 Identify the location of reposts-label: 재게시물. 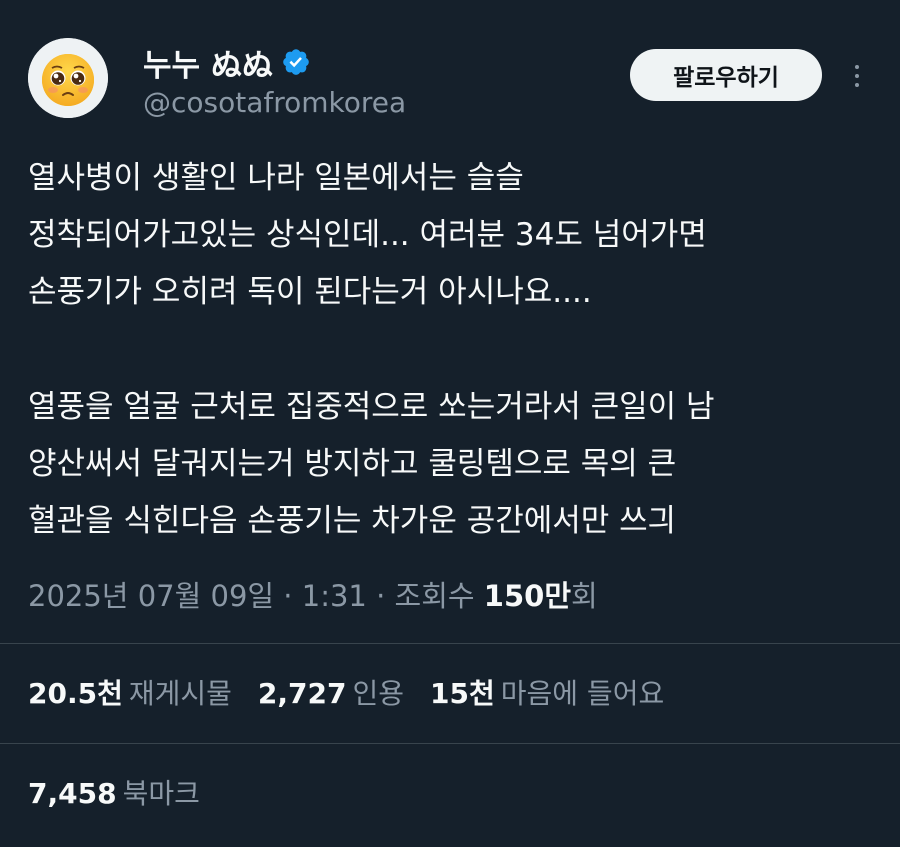
(180, 693).